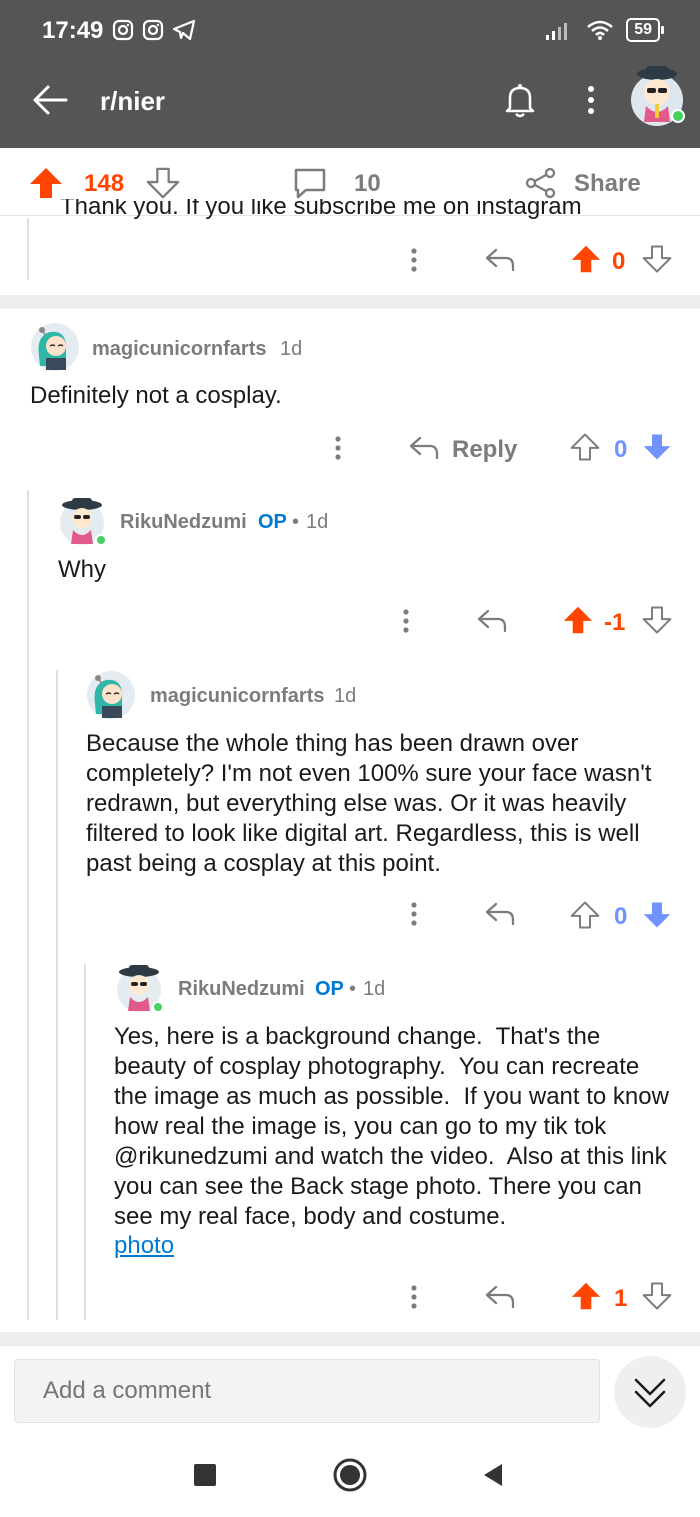 The image size is (700, 1517). I want to click on vote-count: -1, so click(615, 622).